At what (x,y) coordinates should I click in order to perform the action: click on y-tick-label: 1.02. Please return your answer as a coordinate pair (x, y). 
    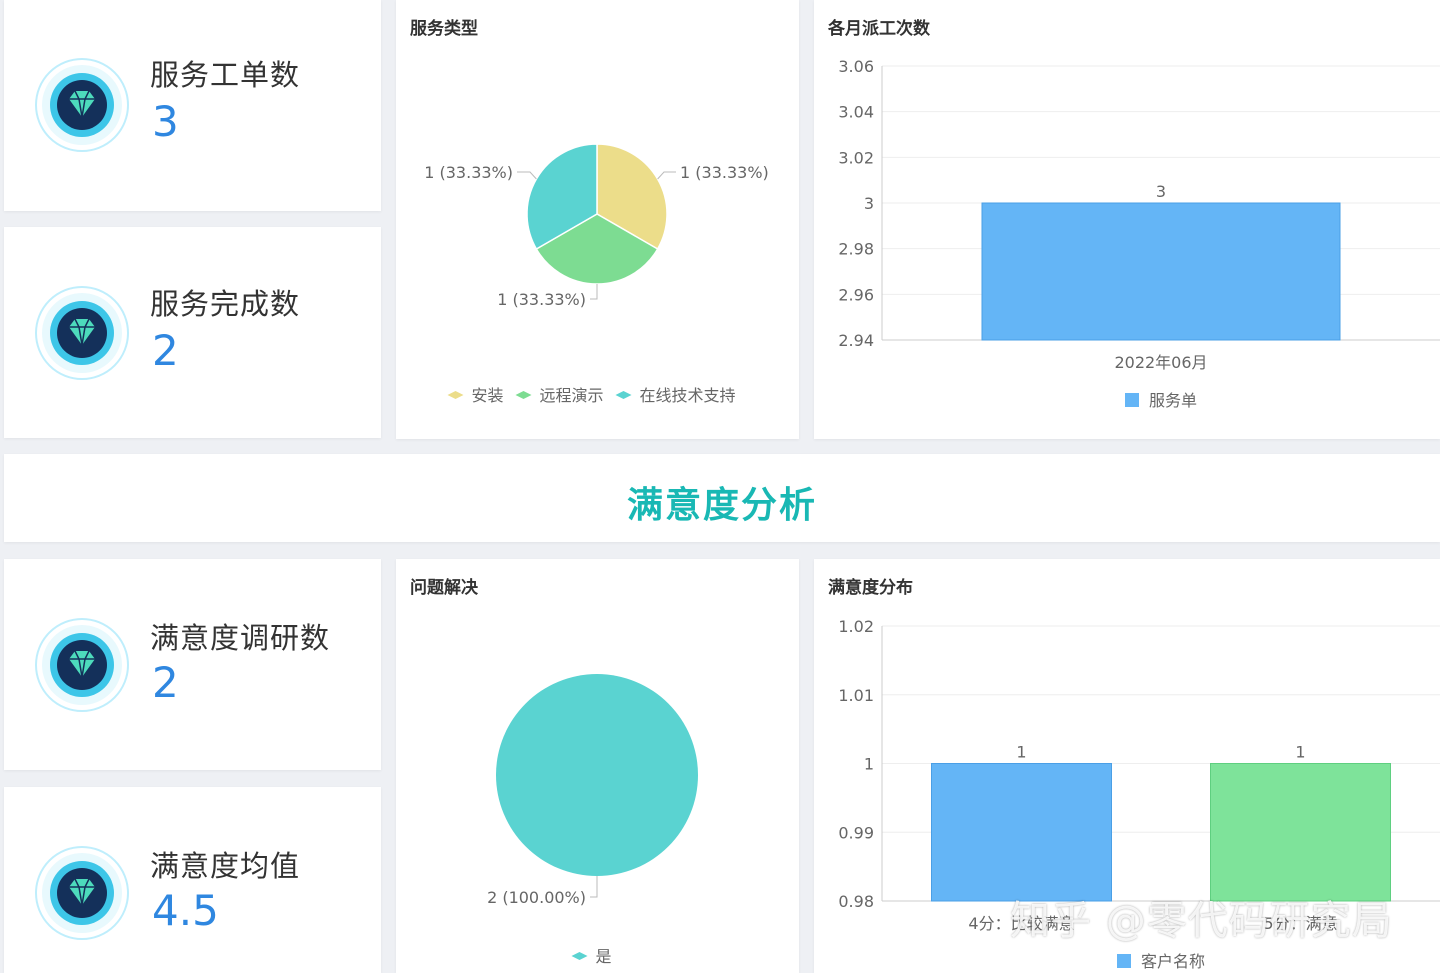
    Looking at the image, I should click on (856, 626).